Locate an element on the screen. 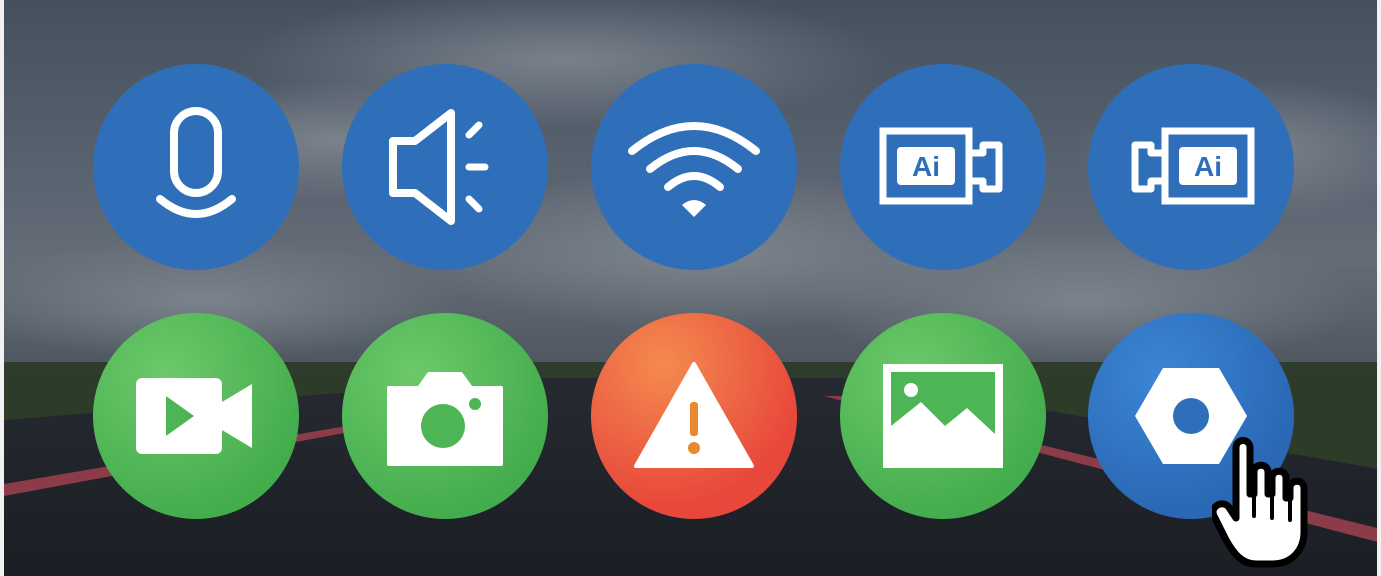  wifi-icon is located at coordinates (694, 169).